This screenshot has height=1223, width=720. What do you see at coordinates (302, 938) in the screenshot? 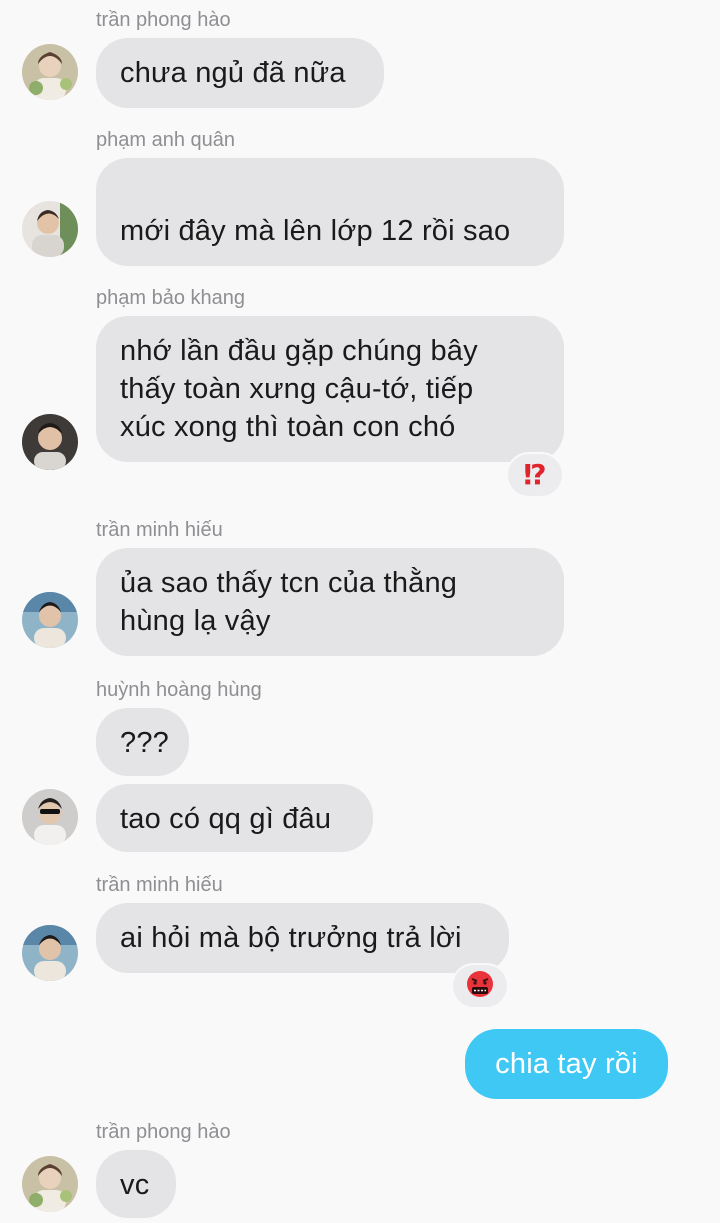
I see `message-bubble: ai hỏi mà bộ trưởng trả lời` at bounding box center [302, 938].